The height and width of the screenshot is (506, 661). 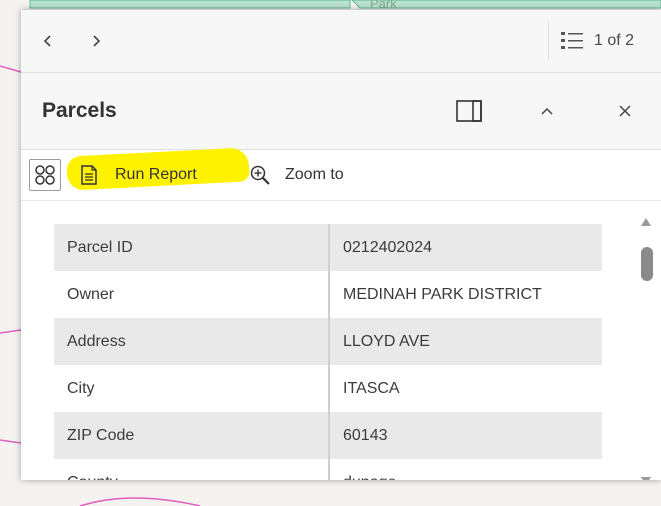 What do you see at coordinates (646, 478) in the screenshot?
I see `scroll-down-arrow` at bounding box center [646, 478].